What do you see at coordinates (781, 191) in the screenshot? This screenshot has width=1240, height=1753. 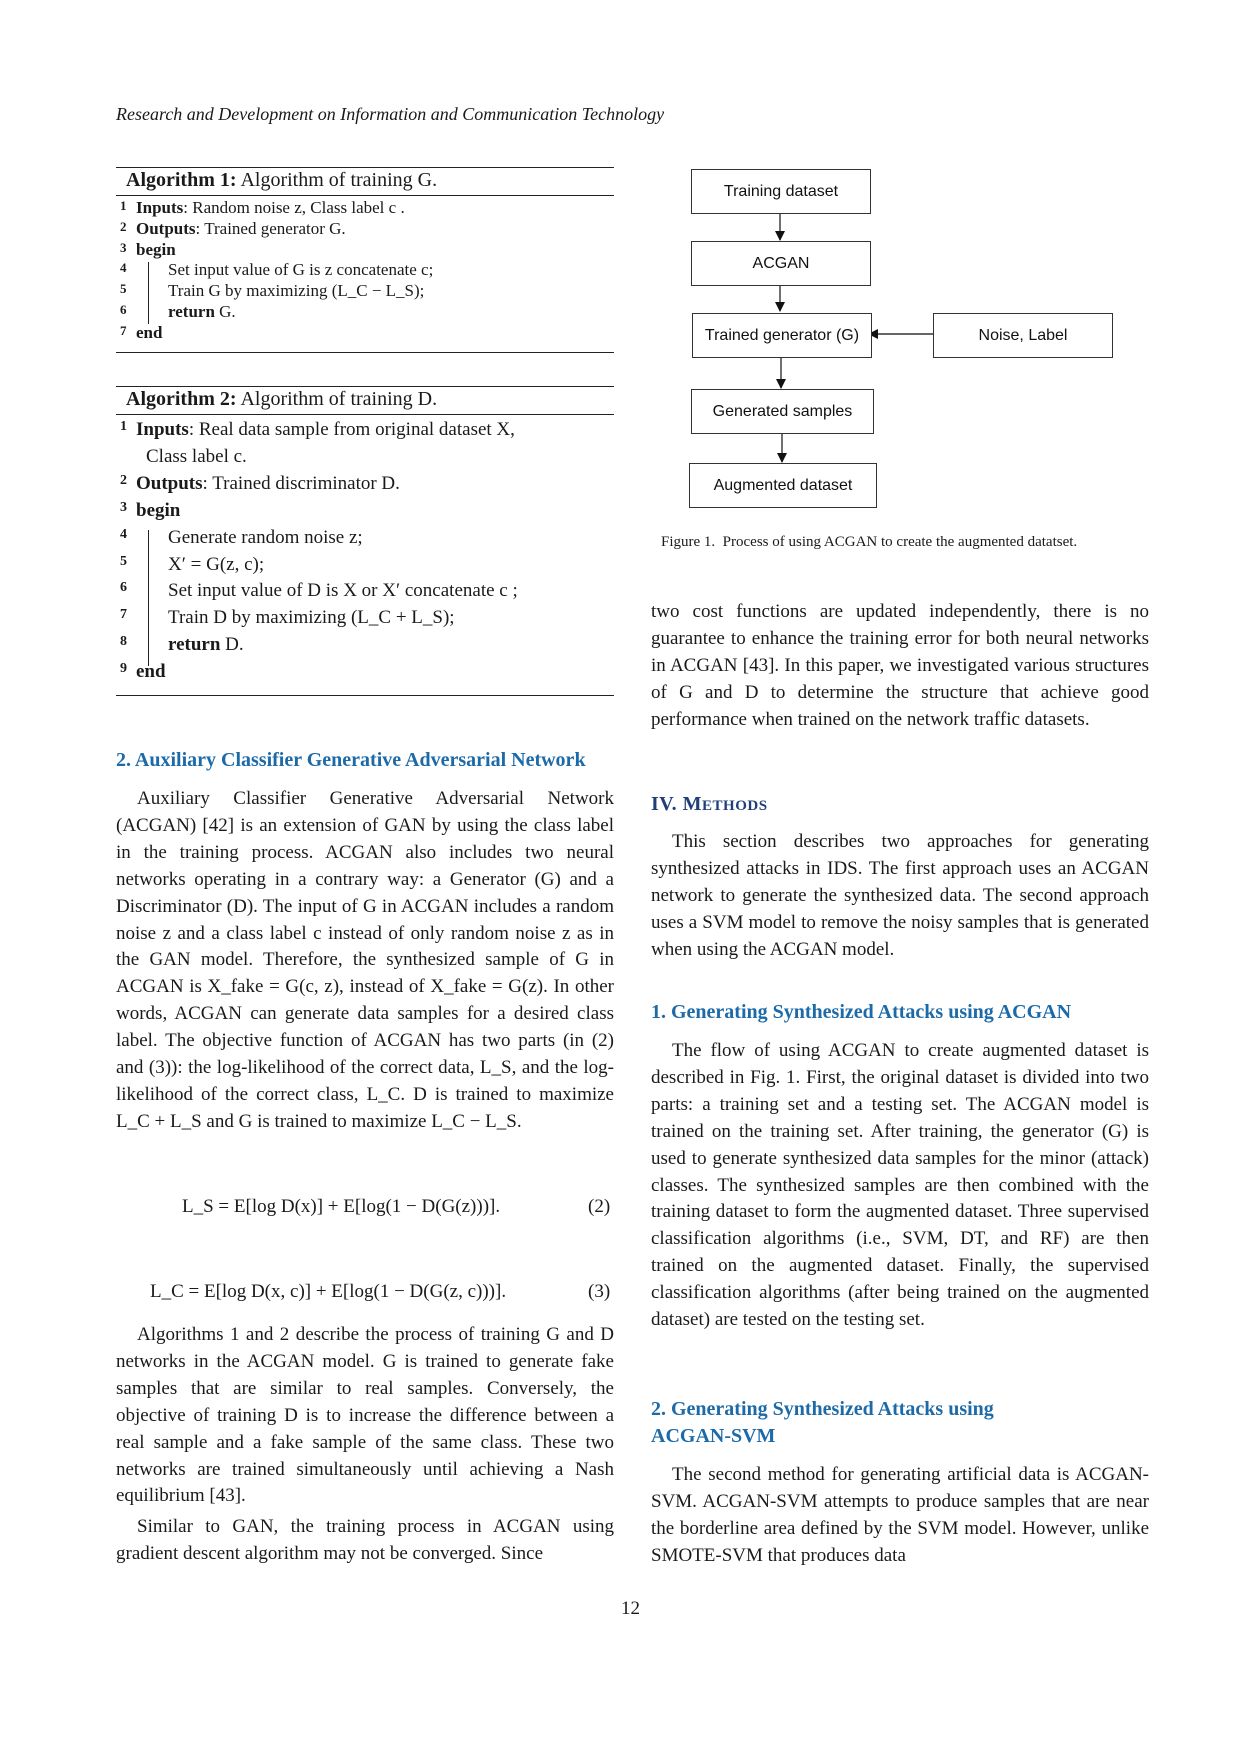 I see `figure-box-training-dataset: Training dataset` at bounding box center [781, 191].